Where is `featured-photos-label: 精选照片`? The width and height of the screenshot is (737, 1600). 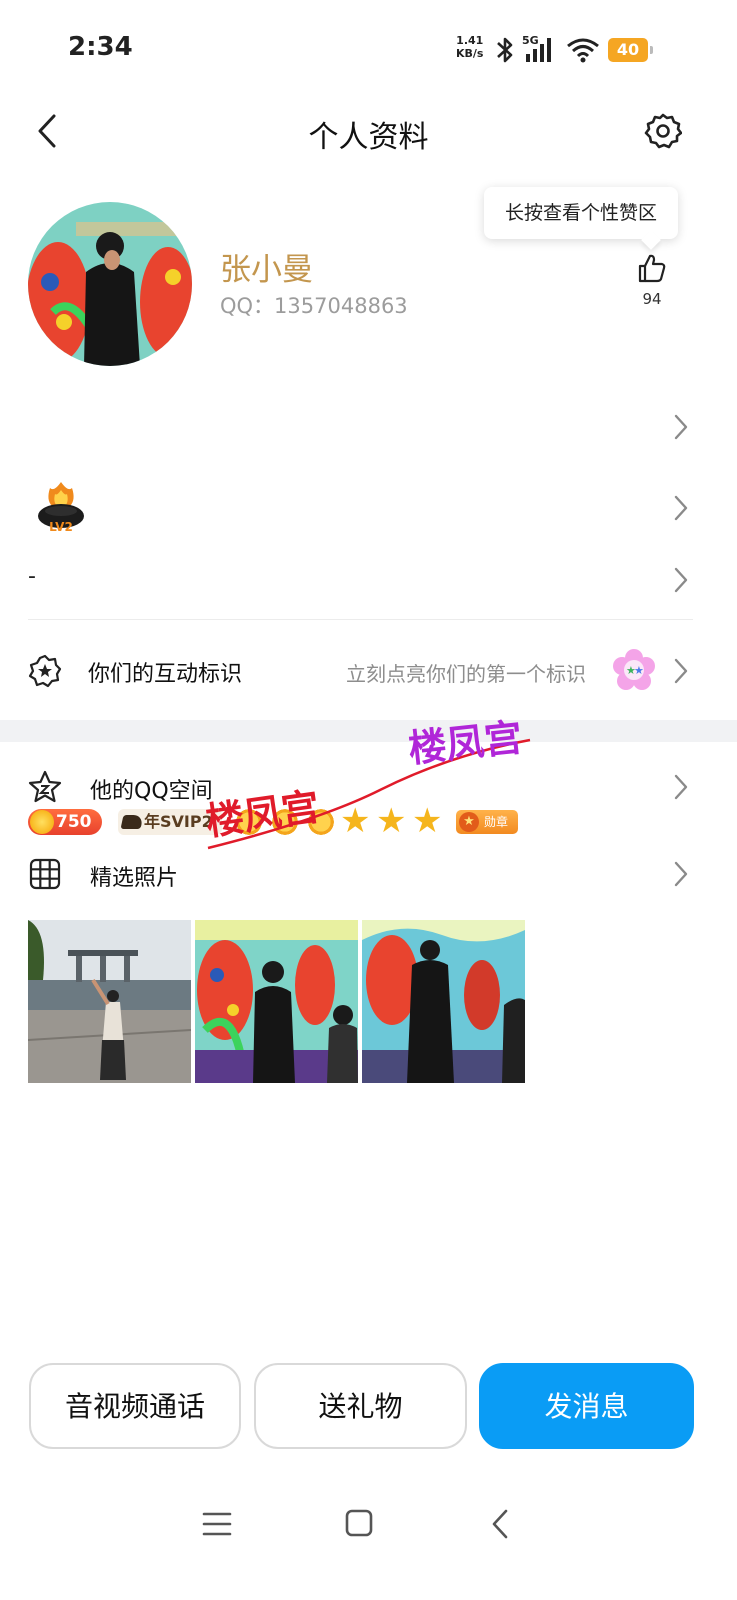 featured-photos-label: 精选照片 is located at coordinates (134, 878).